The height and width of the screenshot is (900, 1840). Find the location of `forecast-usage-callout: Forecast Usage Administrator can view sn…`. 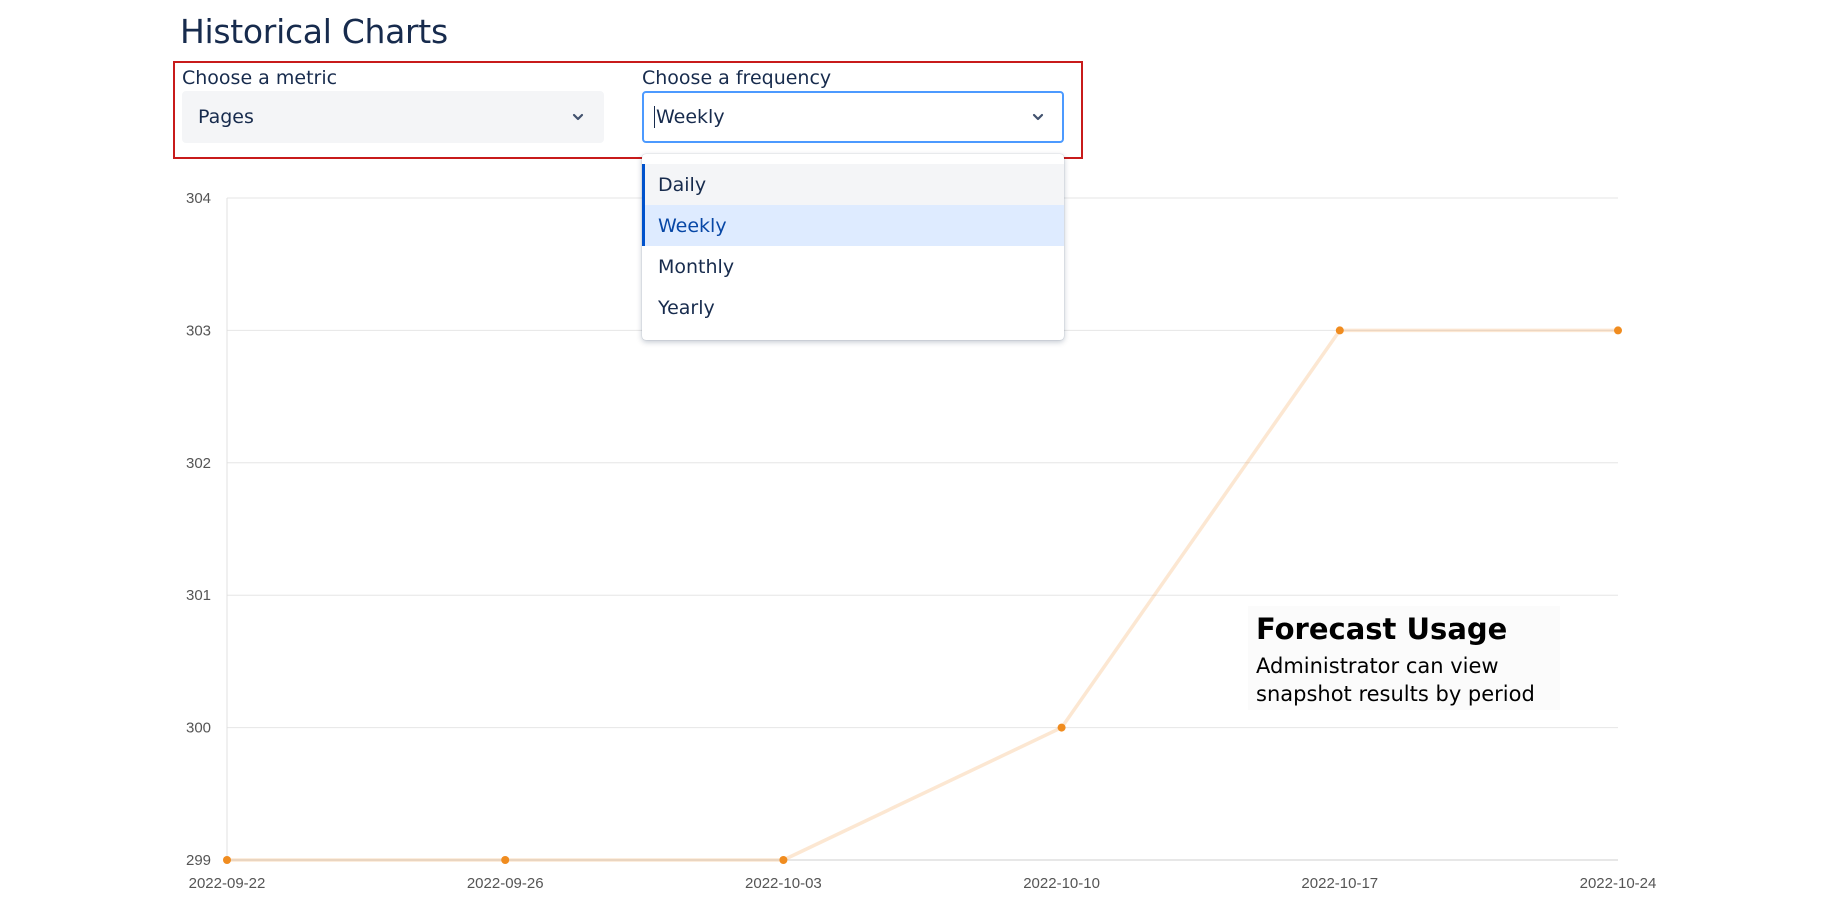

forecast-usage-callout: Forecast Usage Administrator can view sn… is located at coordinates (1404, 658).